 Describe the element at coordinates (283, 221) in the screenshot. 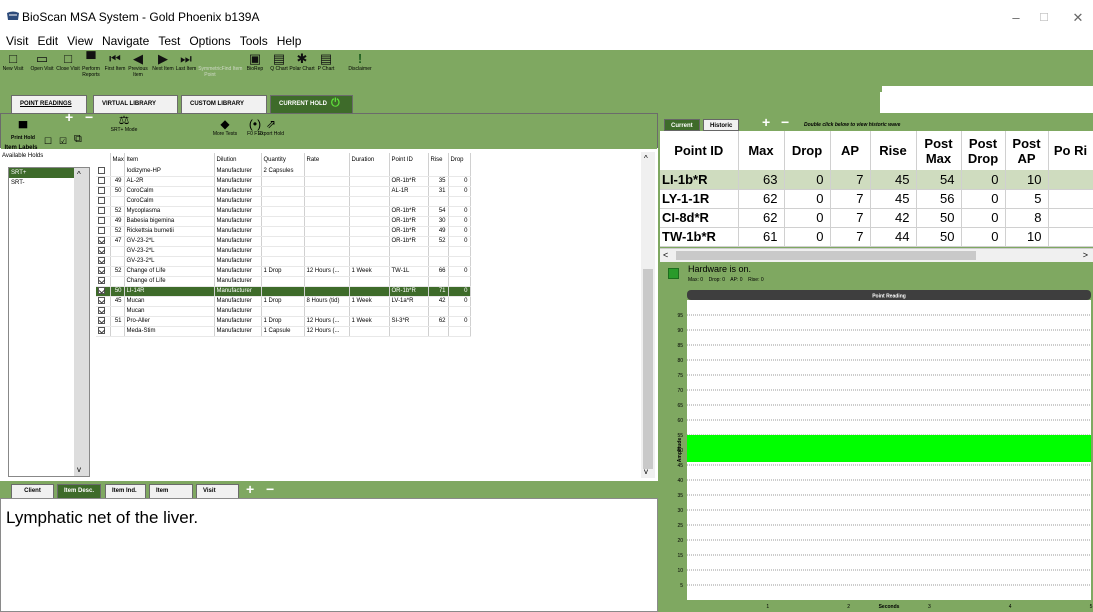

I see `table-row: 49 Babesia bigemina Manufacturer OR-1b*R 30 0` at that location.